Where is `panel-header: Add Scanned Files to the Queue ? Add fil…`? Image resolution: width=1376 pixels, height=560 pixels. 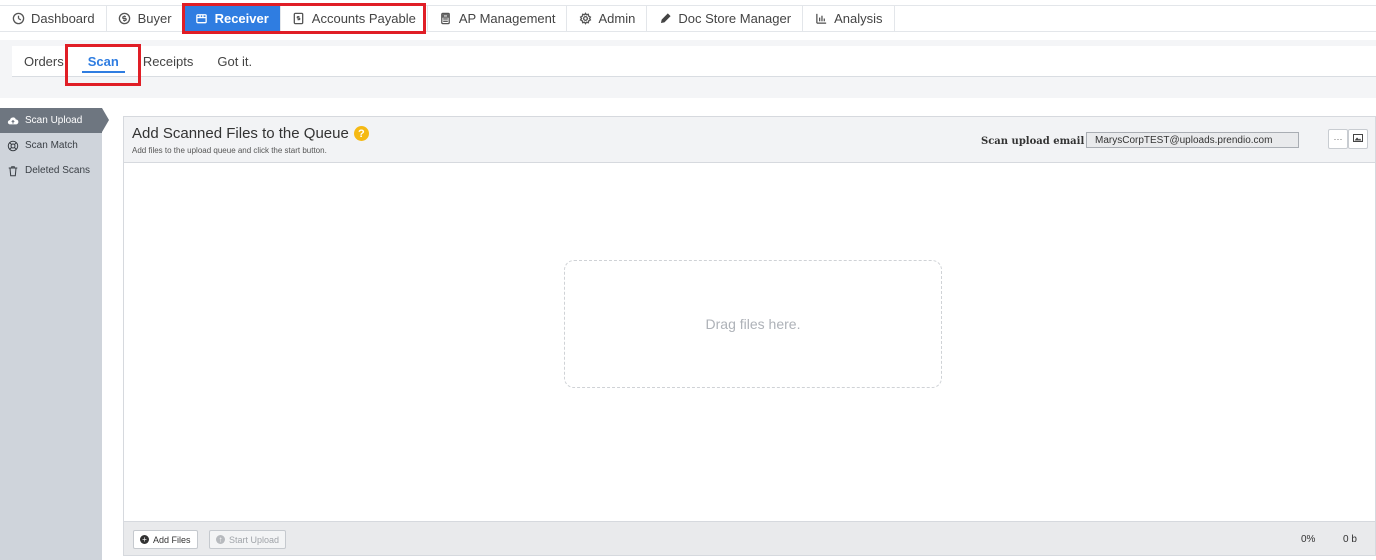
panel-header: Add Scanned Files to the Queue ? Add fil… is located at coordinates (749, 140).